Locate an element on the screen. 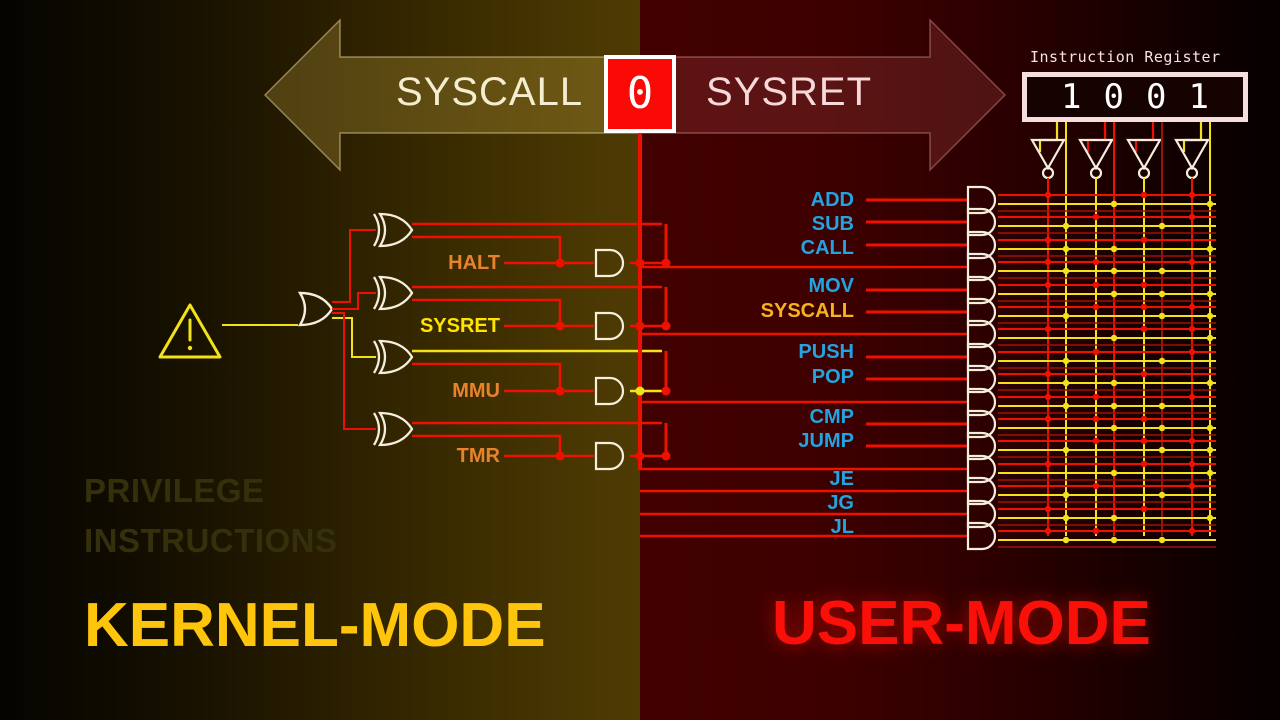 This screenshot has width=1280, height=720. privilege-or-gate is located at coordinates (316, 309).